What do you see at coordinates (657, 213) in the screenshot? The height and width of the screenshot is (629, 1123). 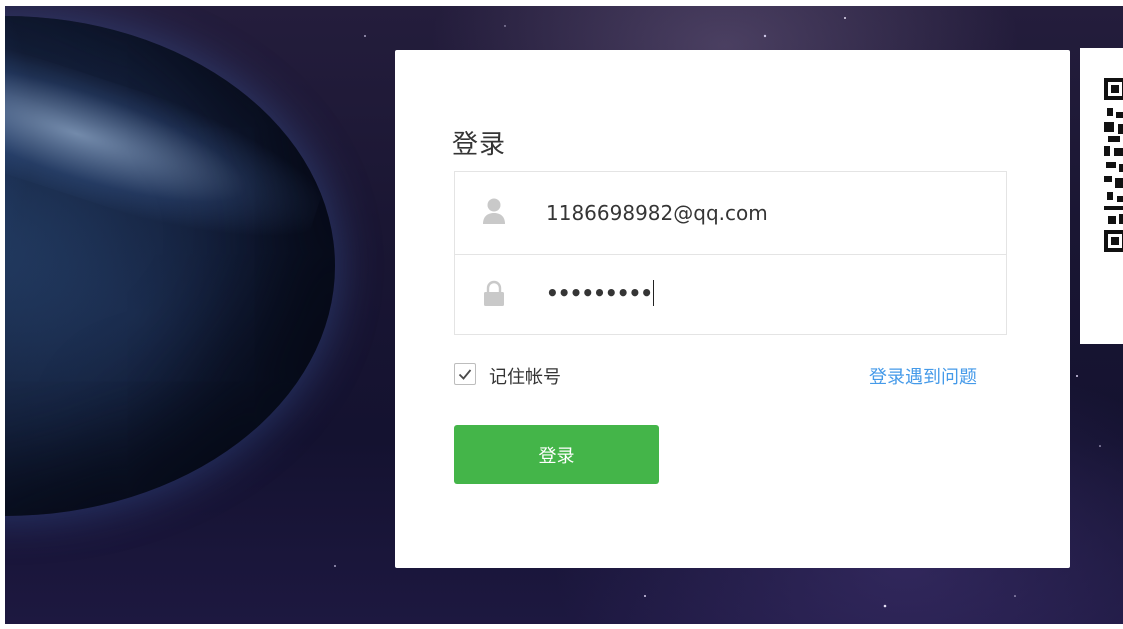 I see `account-input: 1186698982@qq.com` at bounding box center [657, 213].